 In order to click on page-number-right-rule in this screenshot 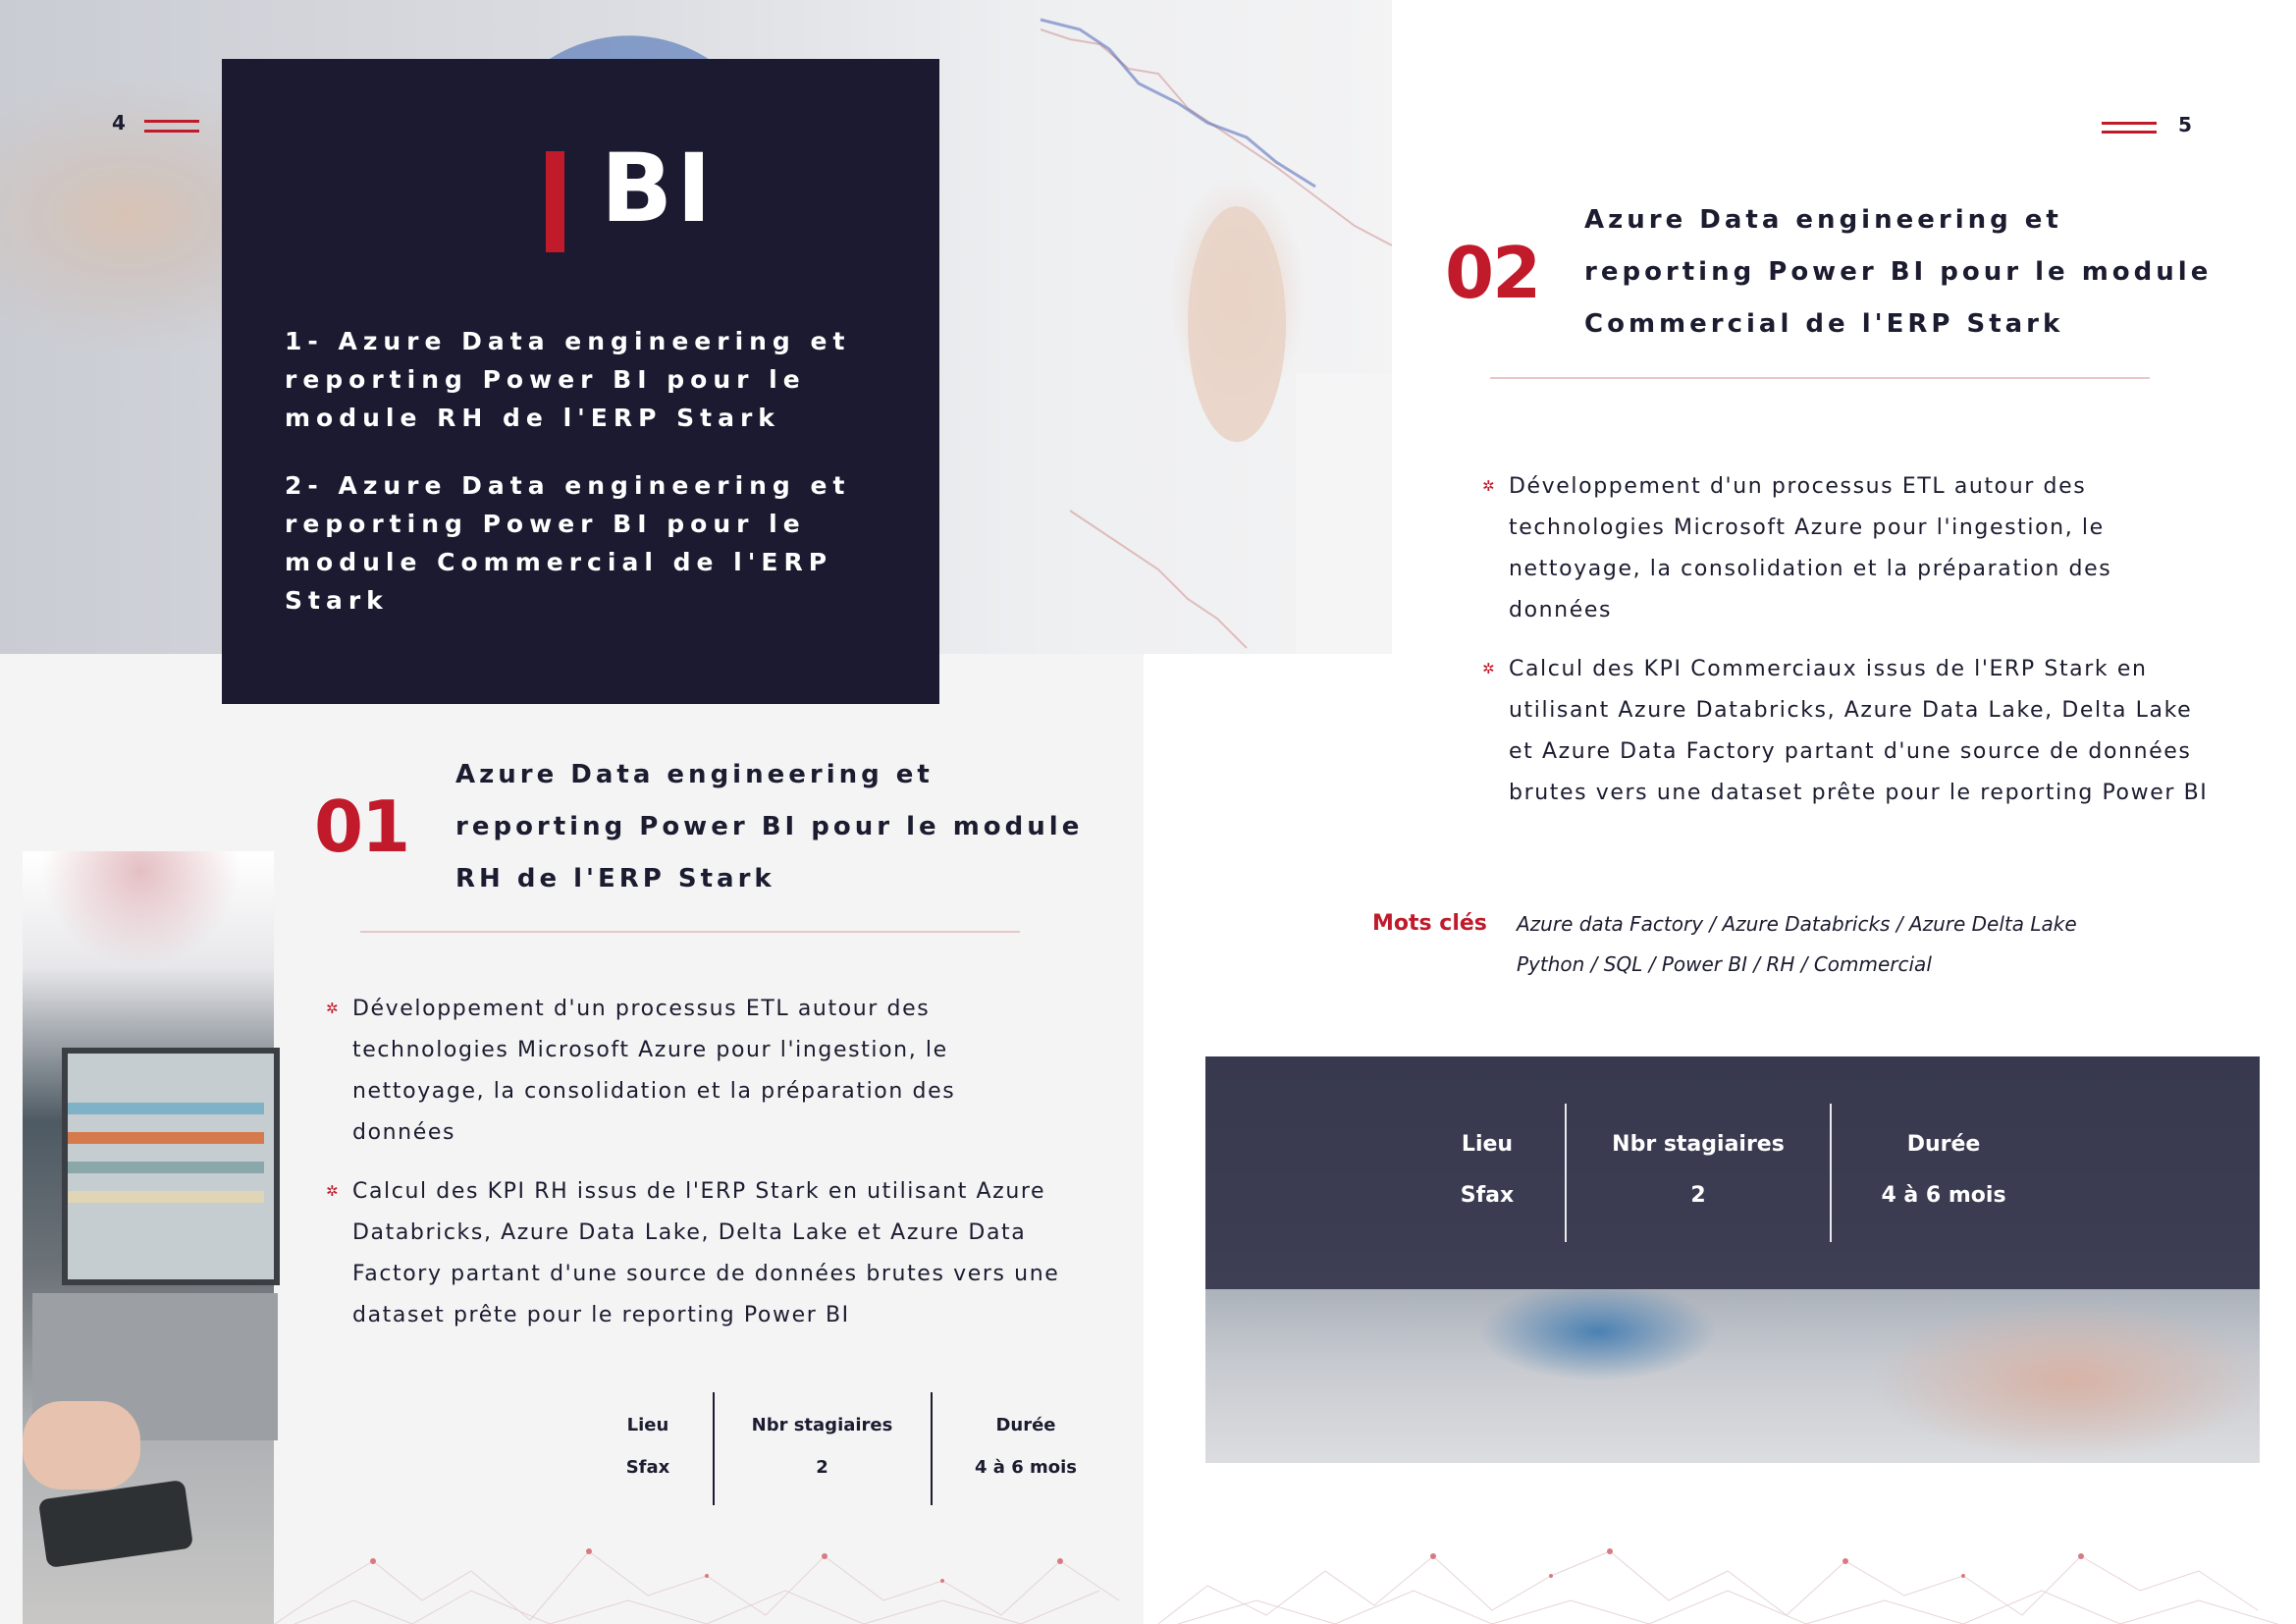, I will do `click(2129, 123)`.